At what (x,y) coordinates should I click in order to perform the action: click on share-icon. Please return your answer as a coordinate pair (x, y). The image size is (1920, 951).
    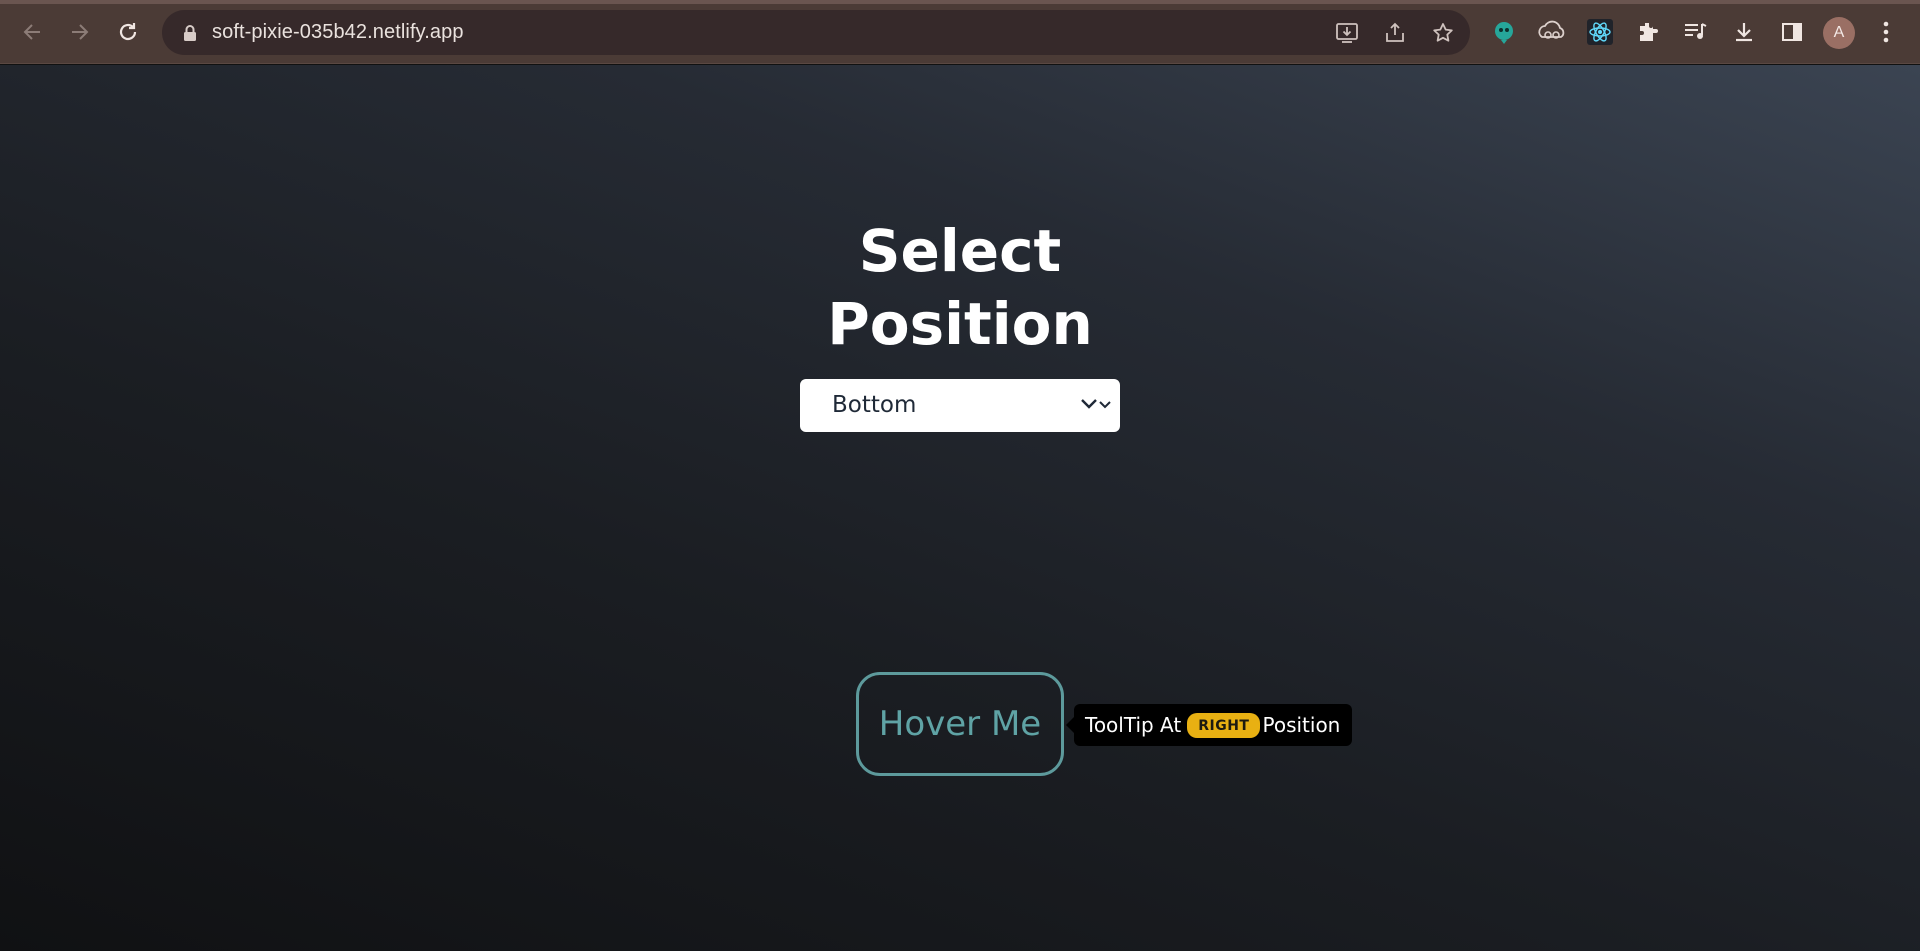
    Looking at the image, I should click on (1395, 33).